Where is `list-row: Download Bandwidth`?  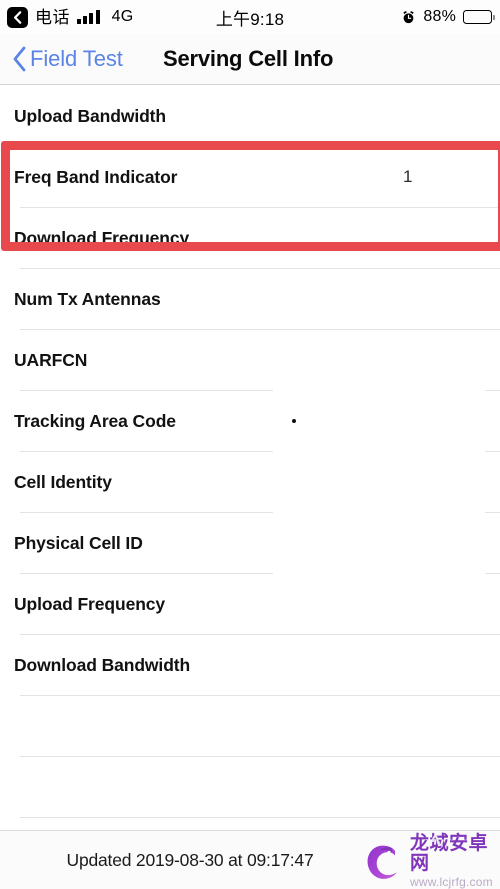
list-row: Download Bandwidth is located at coordinates (250, 665).